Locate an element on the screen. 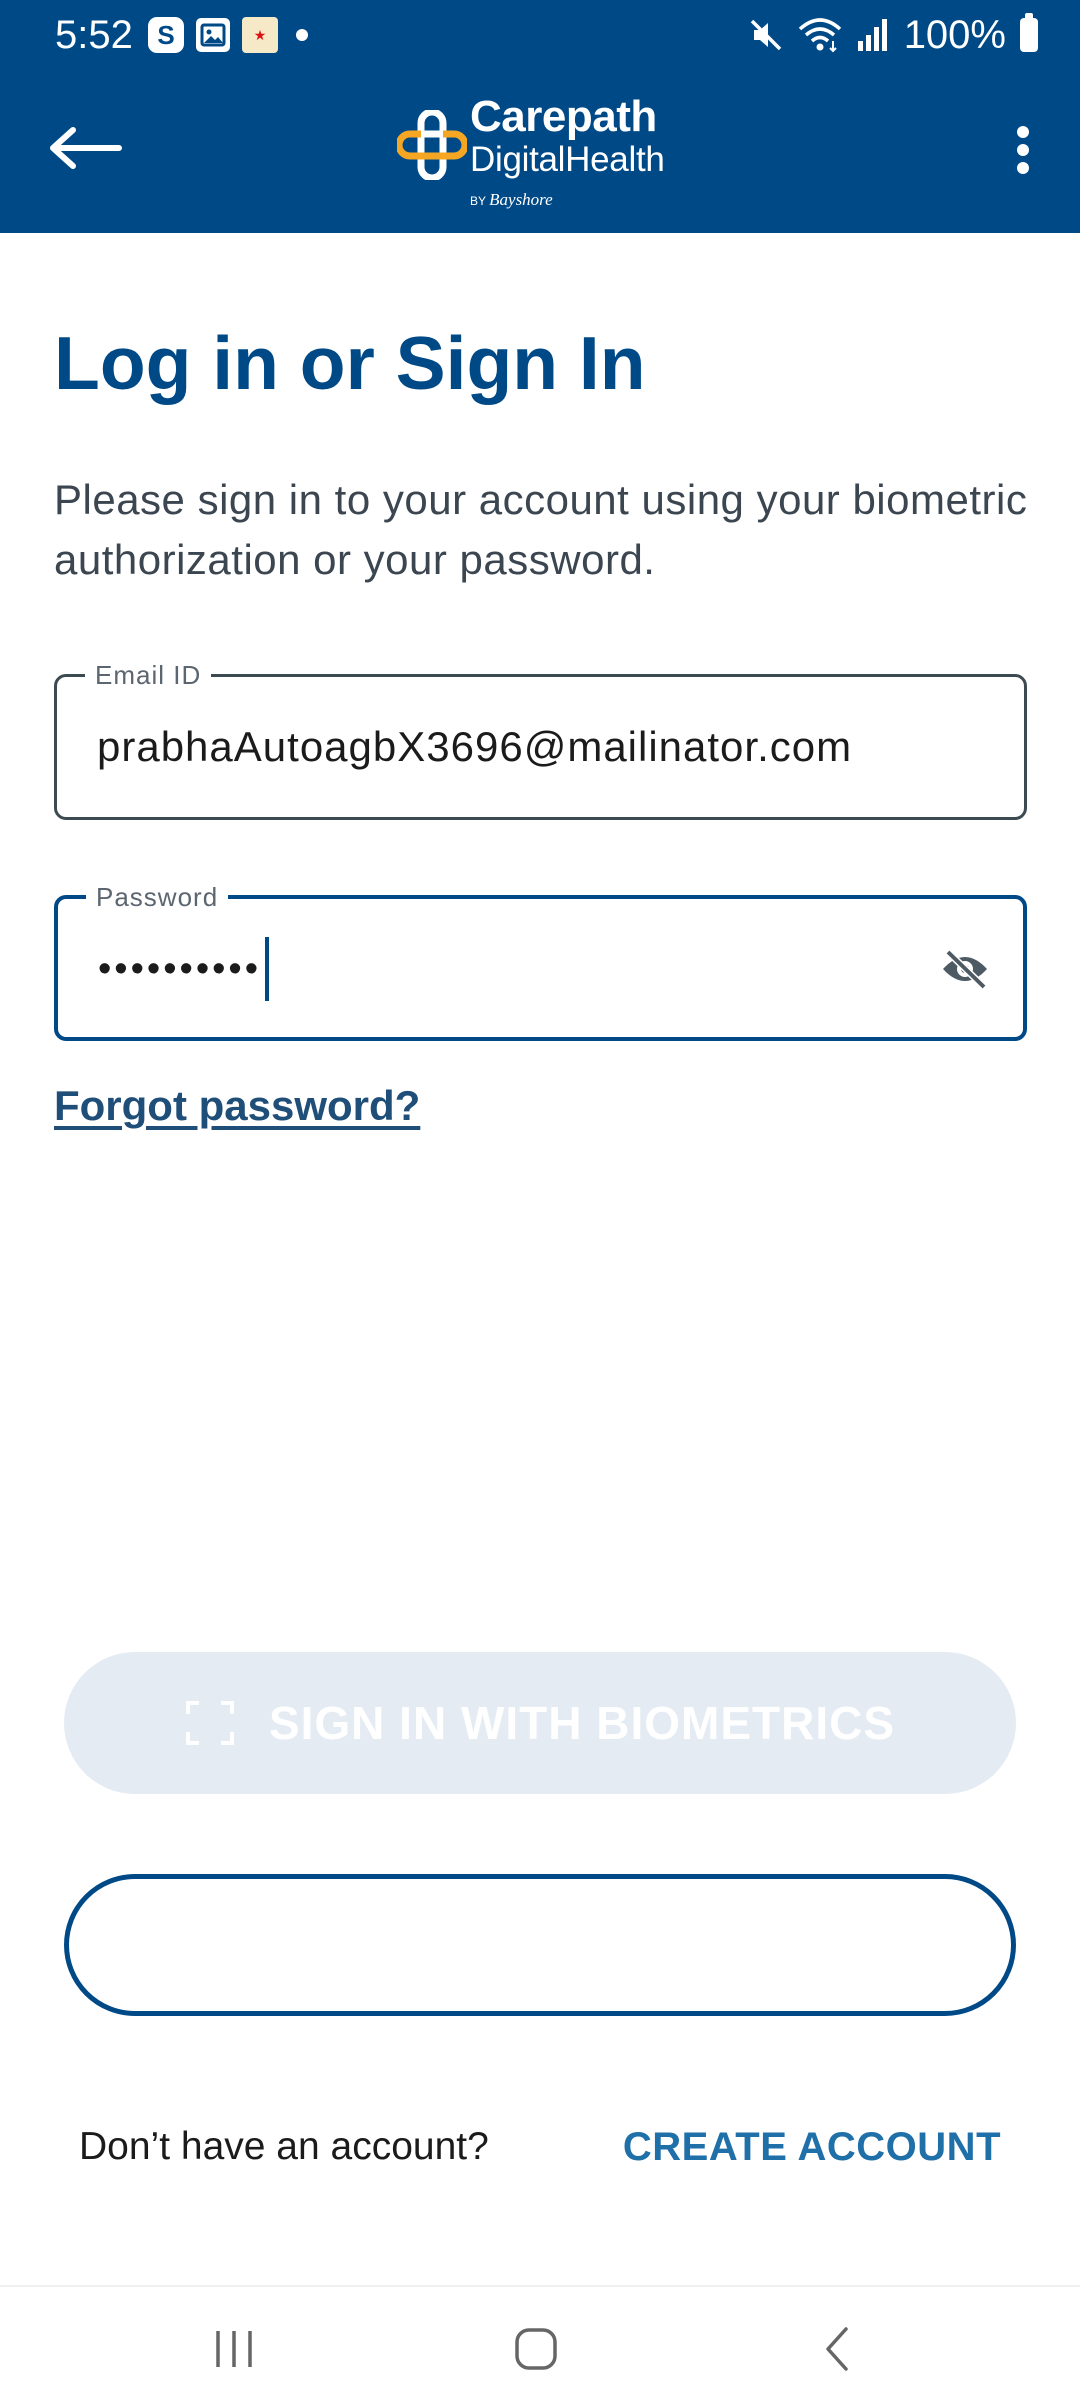 Image resolution: width=1080 pixels, height=2408 pixels. carepath-logo: Carepath DigitalHealth BY Bayshore is located at coordinates (545, 149).